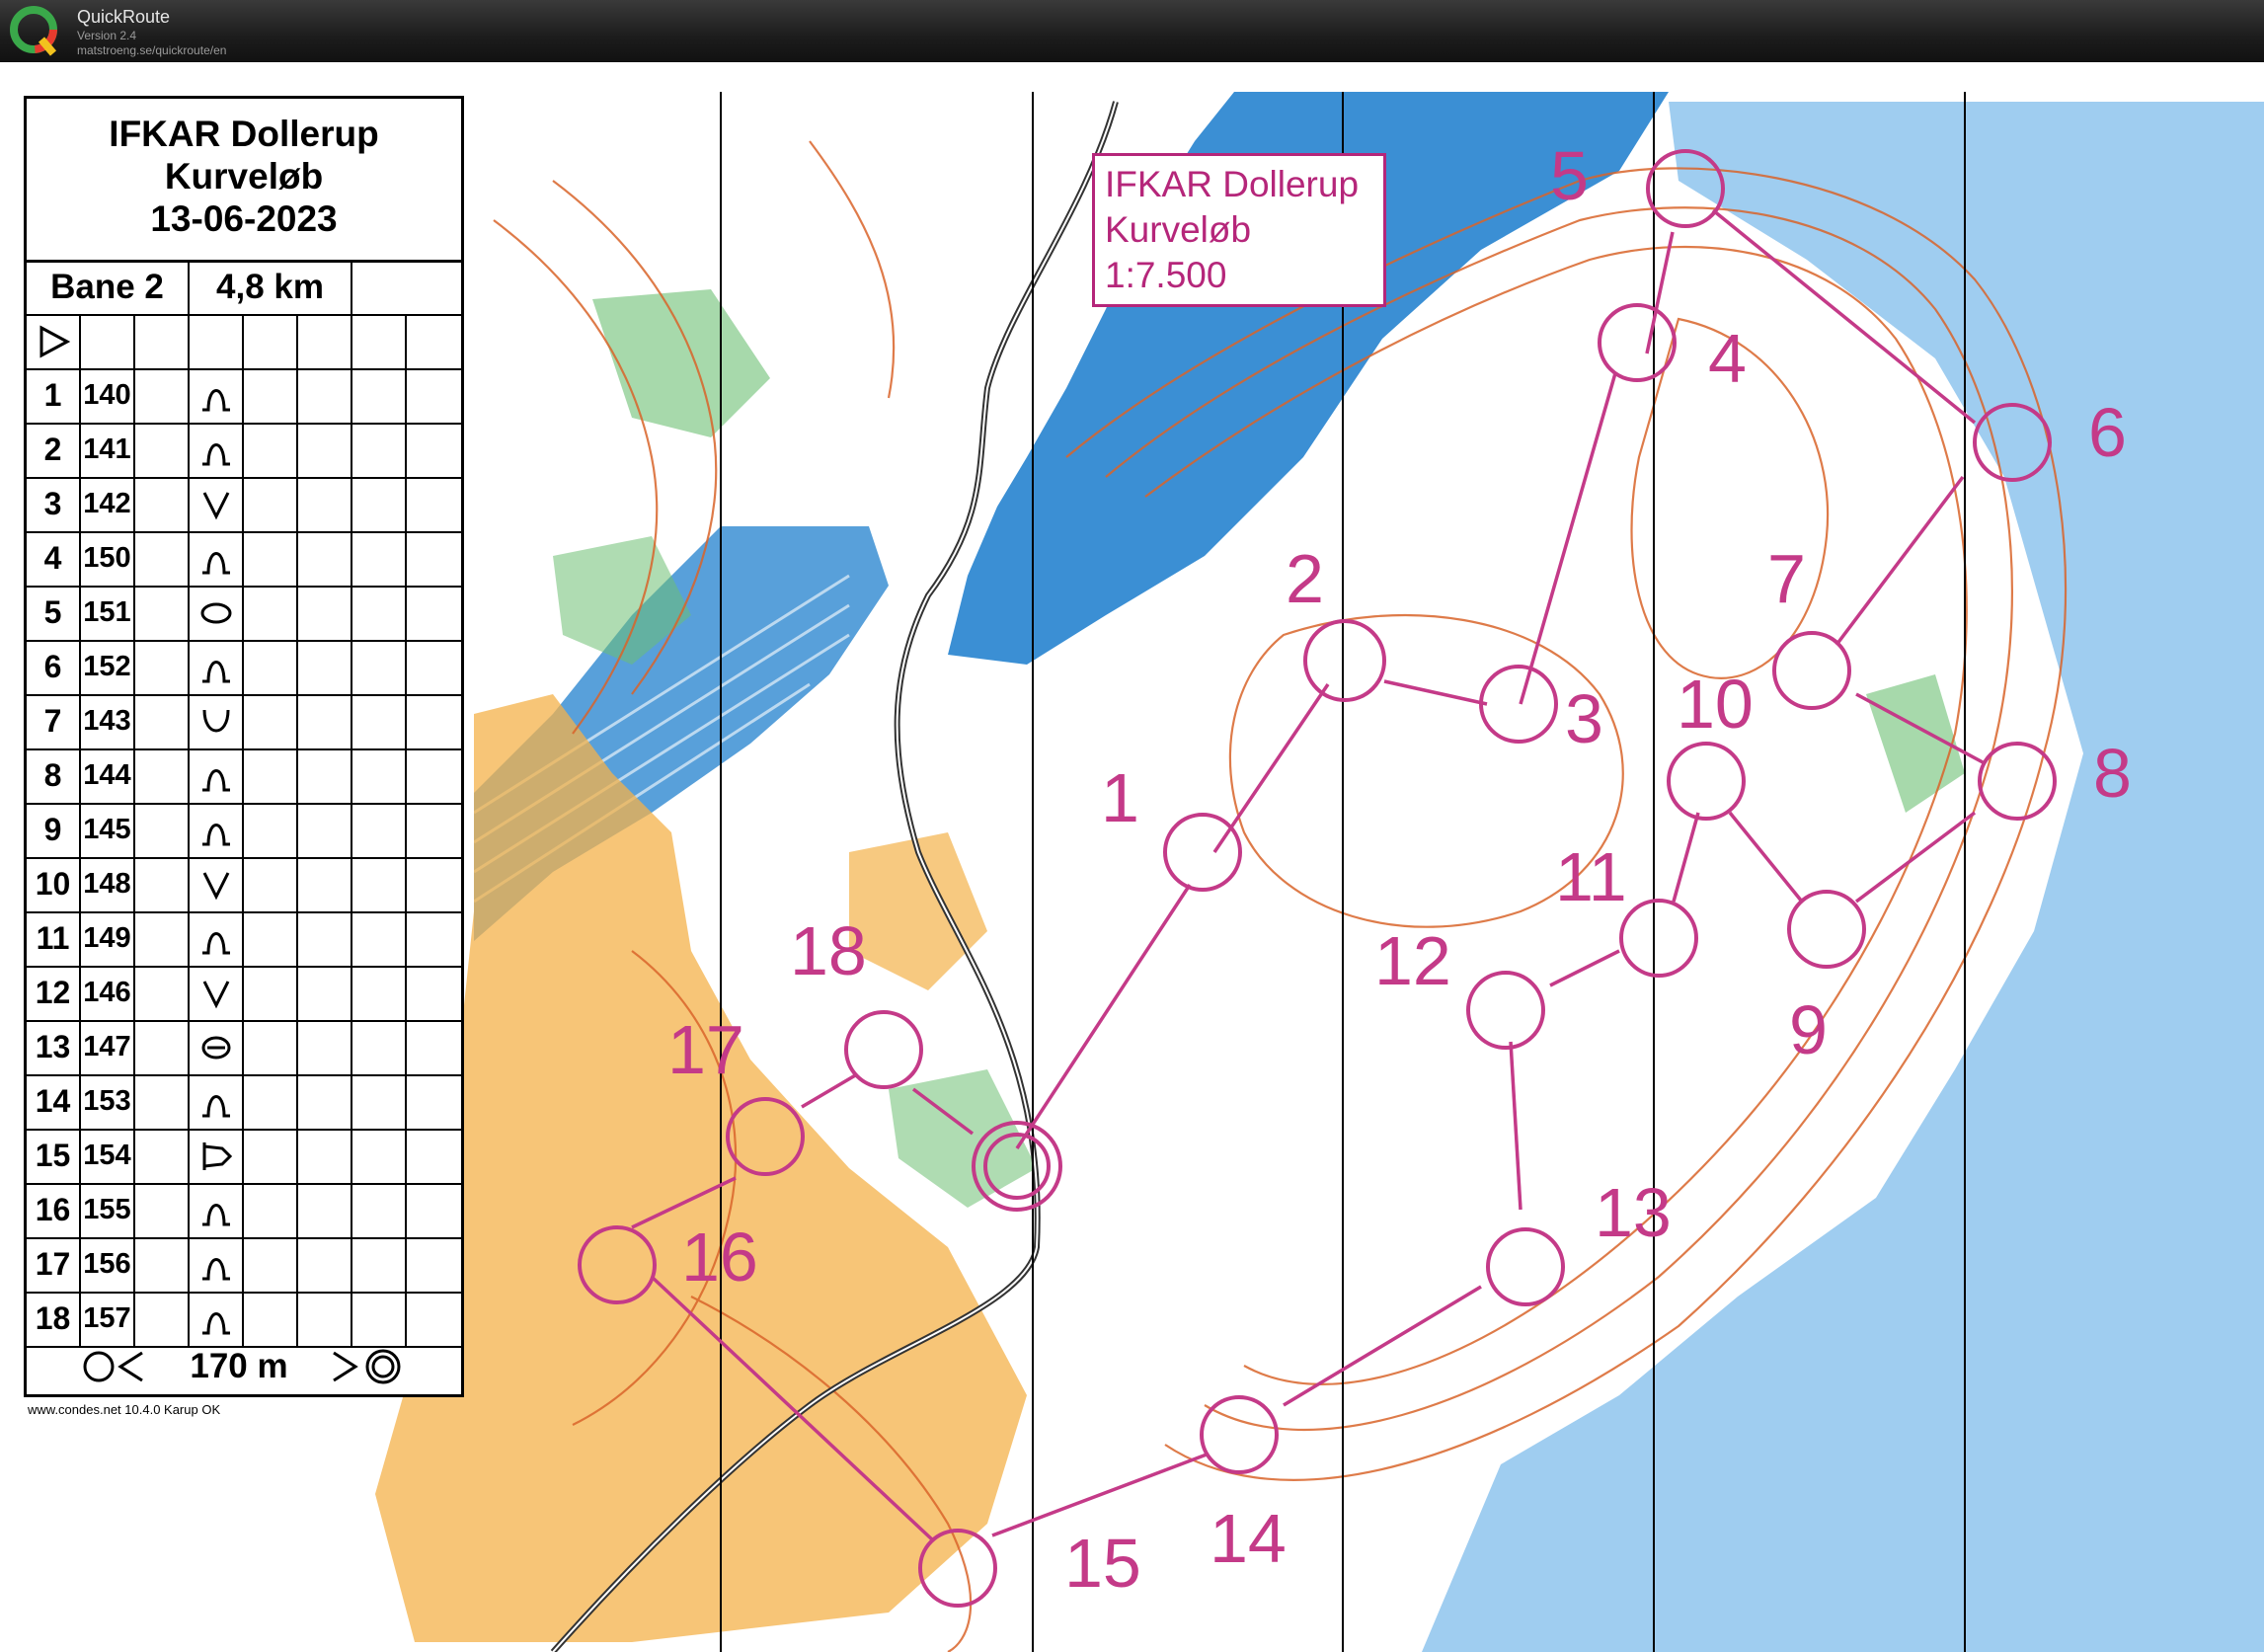 Image resolution: width=2264 pixels, height=1652 pixels. I want to click on control-code: 144, so click(108, 775).